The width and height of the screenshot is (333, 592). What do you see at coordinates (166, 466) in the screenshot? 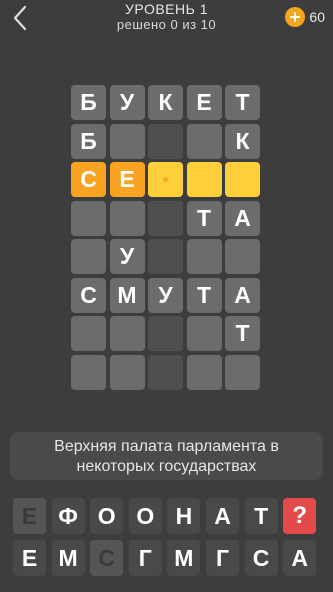
I see `clue-line-2: некоторых государствах` at bounding box center [166, 466].